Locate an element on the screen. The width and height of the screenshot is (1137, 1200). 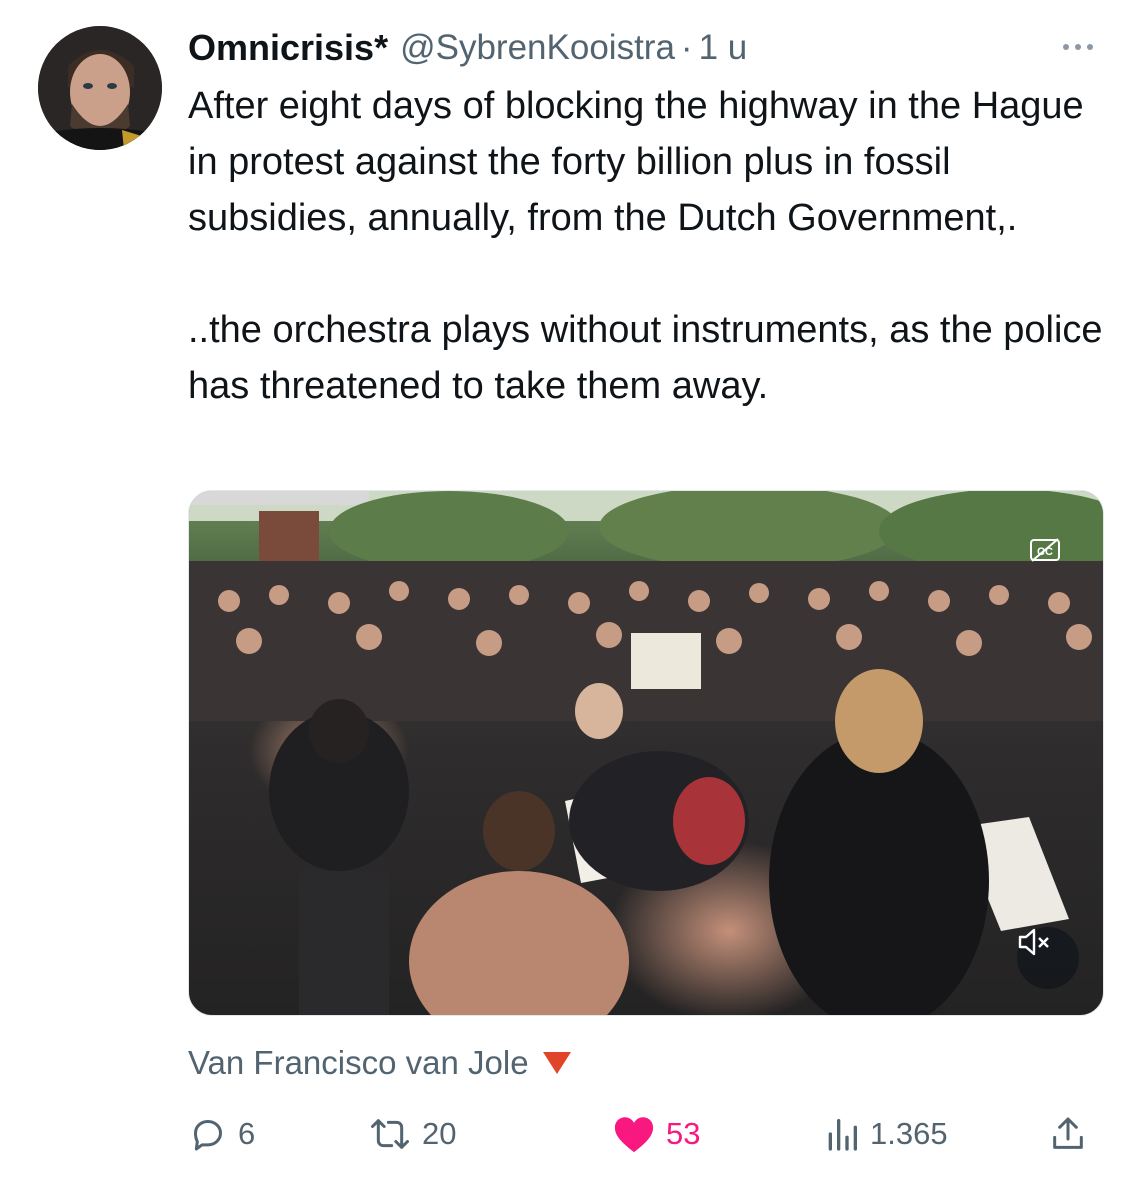
avatar is located at coordinates (100, 88).